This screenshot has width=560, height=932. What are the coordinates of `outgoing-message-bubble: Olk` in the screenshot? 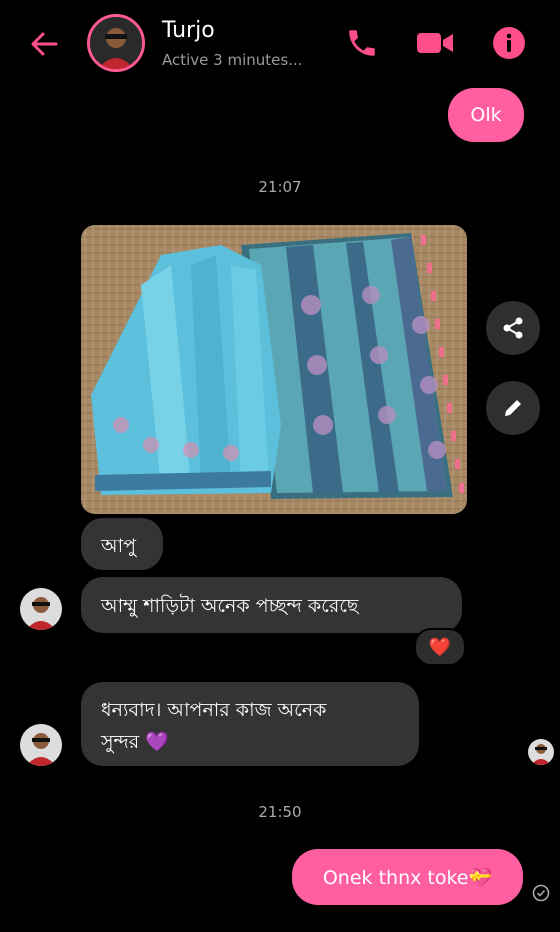 It's located at (486, 115).